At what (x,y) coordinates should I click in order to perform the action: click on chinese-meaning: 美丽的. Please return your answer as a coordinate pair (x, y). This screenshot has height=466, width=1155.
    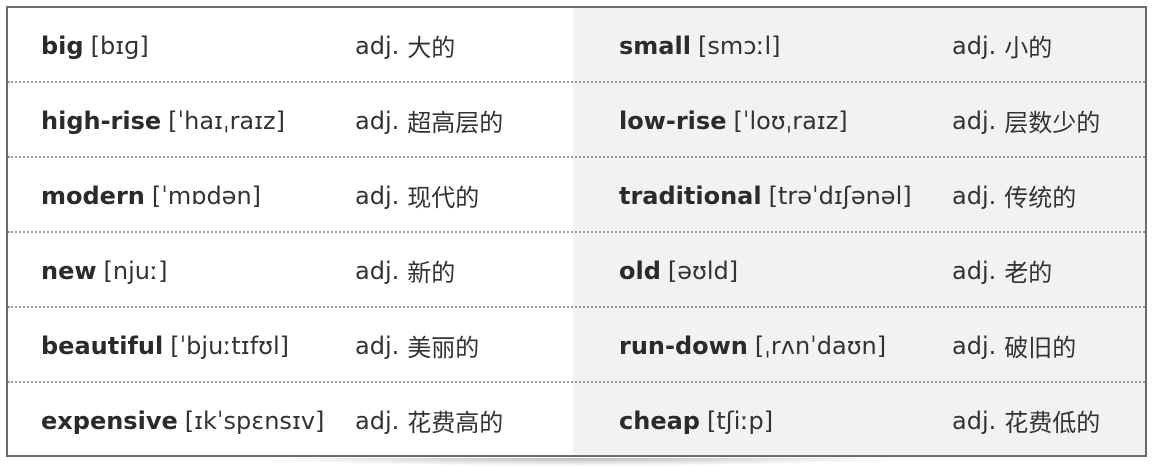
    Looking at the image, I should click on (443, 348).